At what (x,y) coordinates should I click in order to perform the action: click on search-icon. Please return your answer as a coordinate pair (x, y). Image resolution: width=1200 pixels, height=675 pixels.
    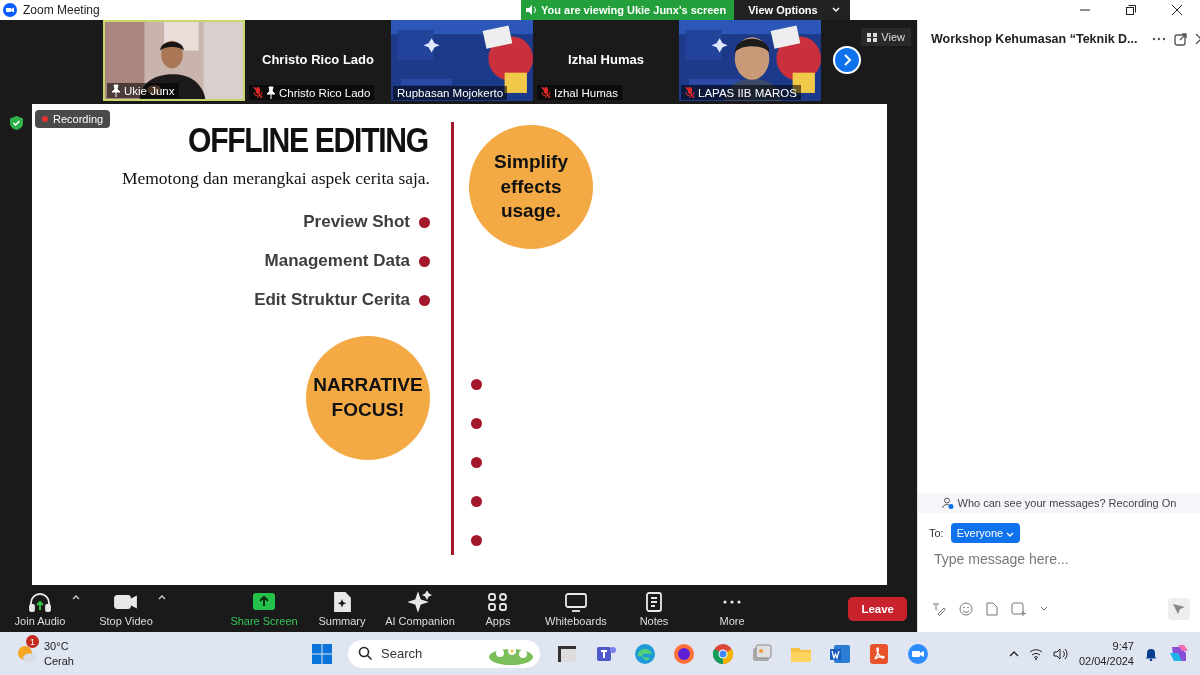
    Looking at the image, I should click on (365, 653).